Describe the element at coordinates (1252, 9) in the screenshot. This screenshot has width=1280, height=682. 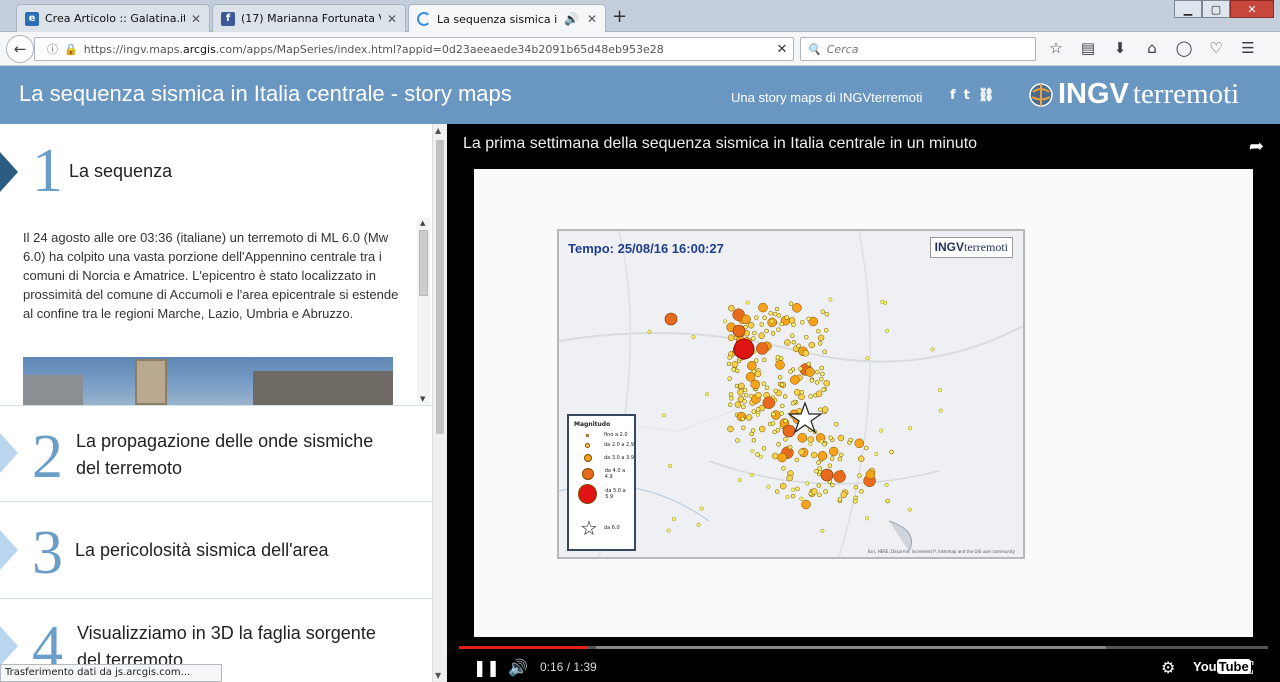
I see `close-window-icon: ✕` at that location.